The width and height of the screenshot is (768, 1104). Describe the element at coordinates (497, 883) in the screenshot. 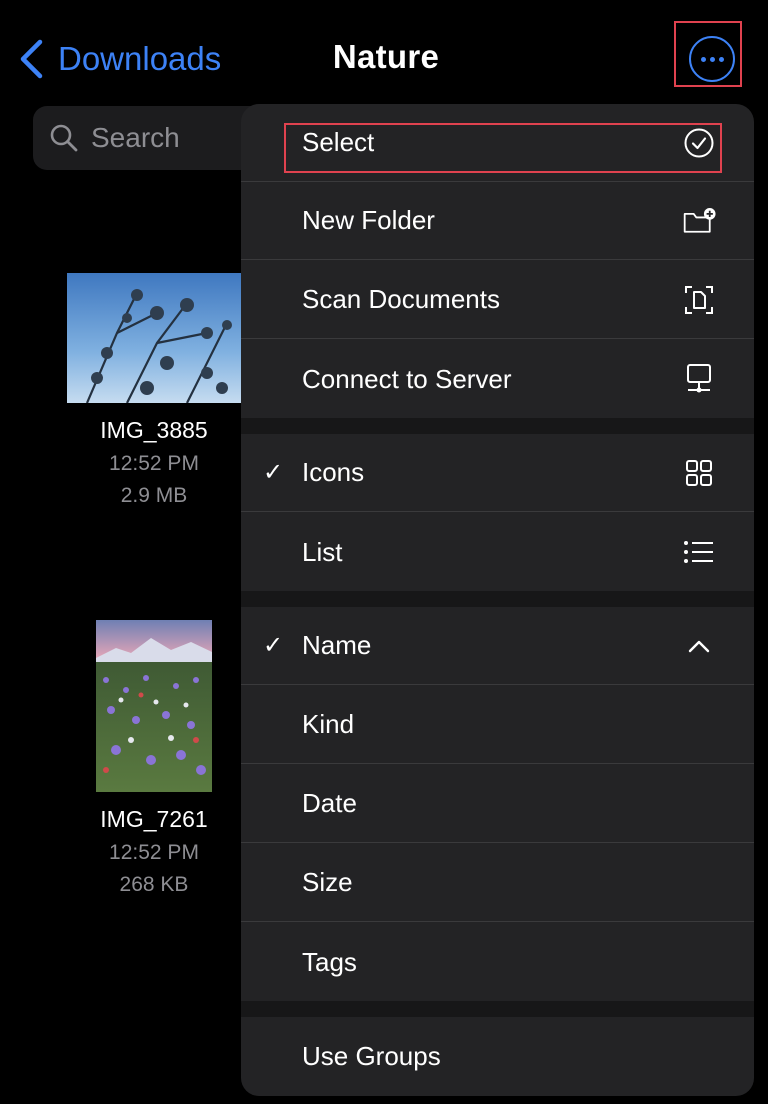

I see `menu-item-sort-size: Size` at that location.